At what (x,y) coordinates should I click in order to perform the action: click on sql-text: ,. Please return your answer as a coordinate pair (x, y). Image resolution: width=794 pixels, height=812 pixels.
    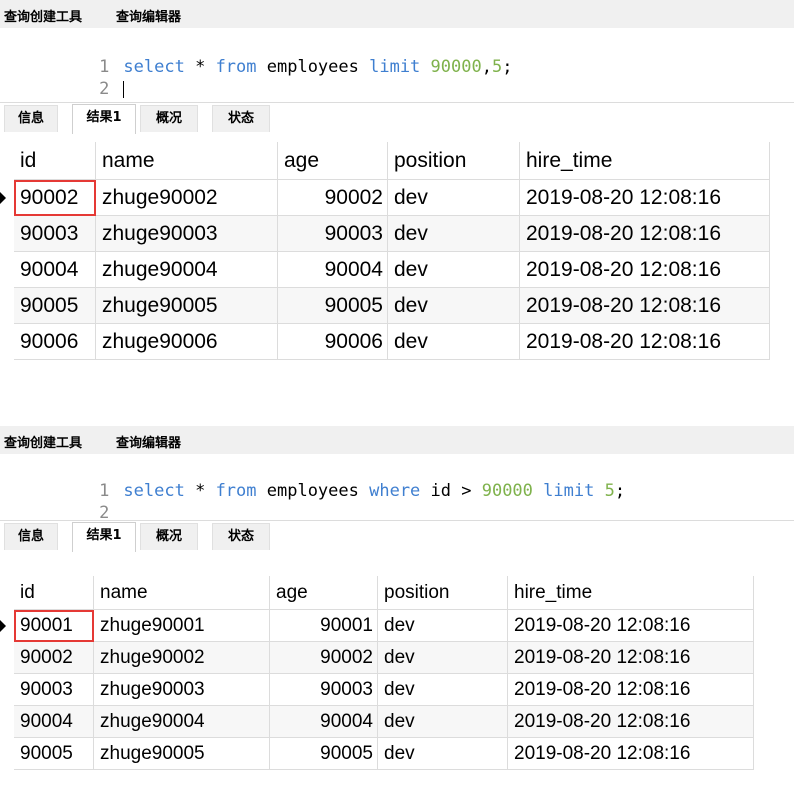
    Looking at the image, I should click on (486, 67).